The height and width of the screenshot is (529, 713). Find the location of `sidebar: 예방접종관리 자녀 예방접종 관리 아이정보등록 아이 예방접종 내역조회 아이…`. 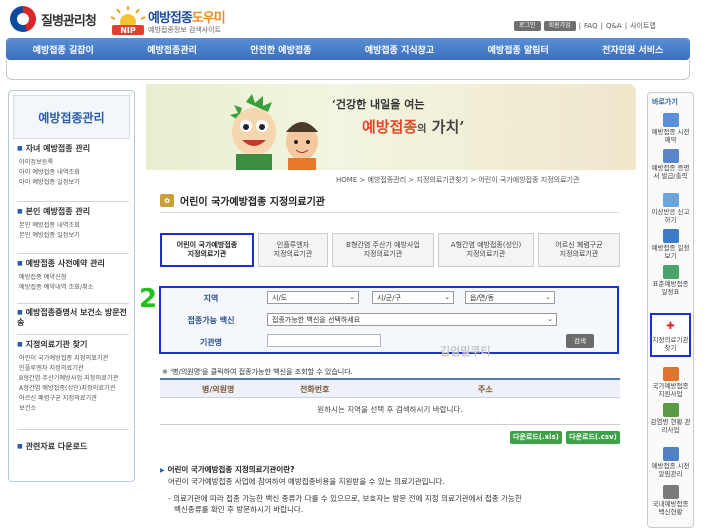

sidebar: 예방접종관리 자녀 예방접종 관리 아이정보등록 아이 예방접종 내역조회 아이… is located at coordinates (71, 286).